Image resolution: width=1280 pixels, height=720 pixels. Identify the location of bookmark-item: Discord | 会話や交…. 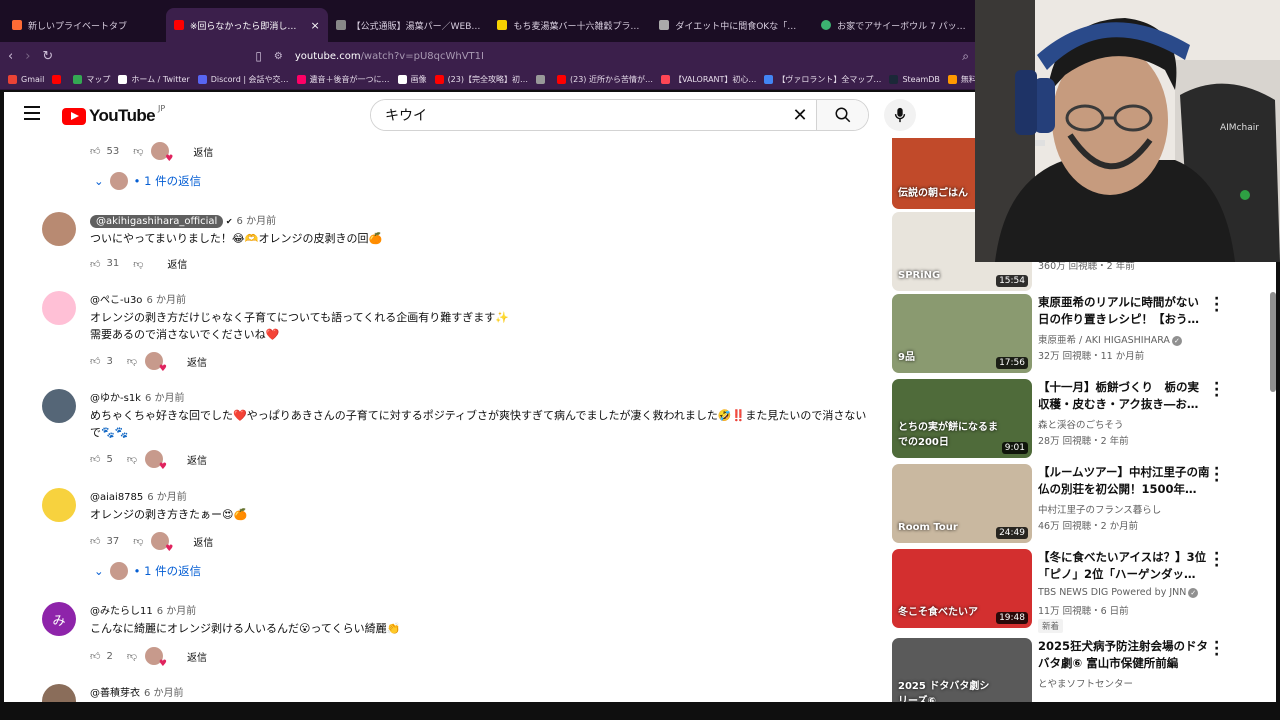
(243, 79).